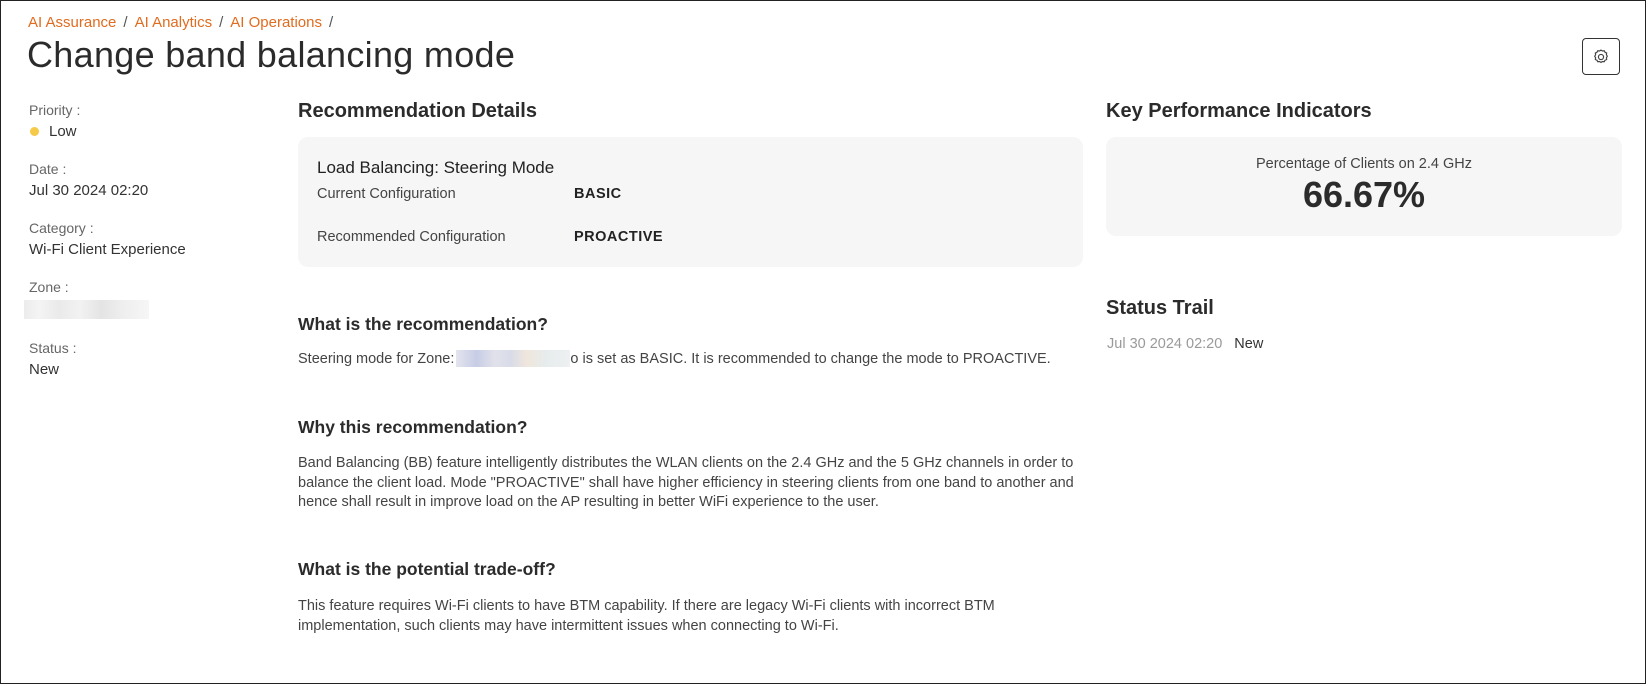 The image size is (1648, 686). What do you see at coordinates (411, 237) in the screenshot?
I see `config-key: Recommended Configuration` at bounding box center [411, 237].